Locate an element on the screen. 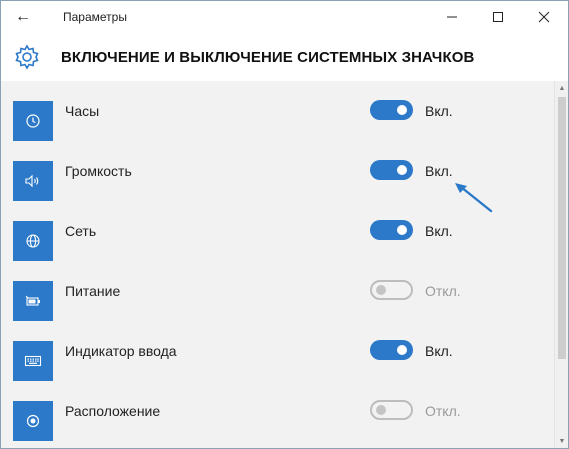 Image resolution: width=569 pixels, height=449 pixels. setting-label: Часы is located at coordinates (82, 111).